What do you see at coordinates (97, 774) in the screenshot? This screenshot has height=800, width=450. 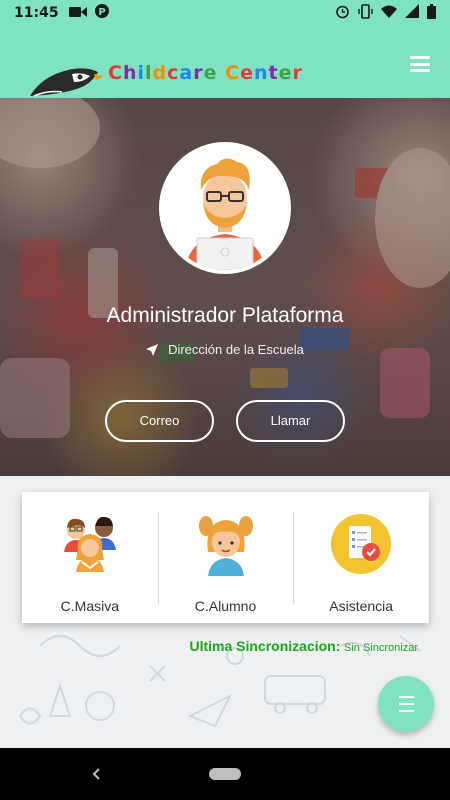 I see `back-icon` at bounding box center [97, 774].